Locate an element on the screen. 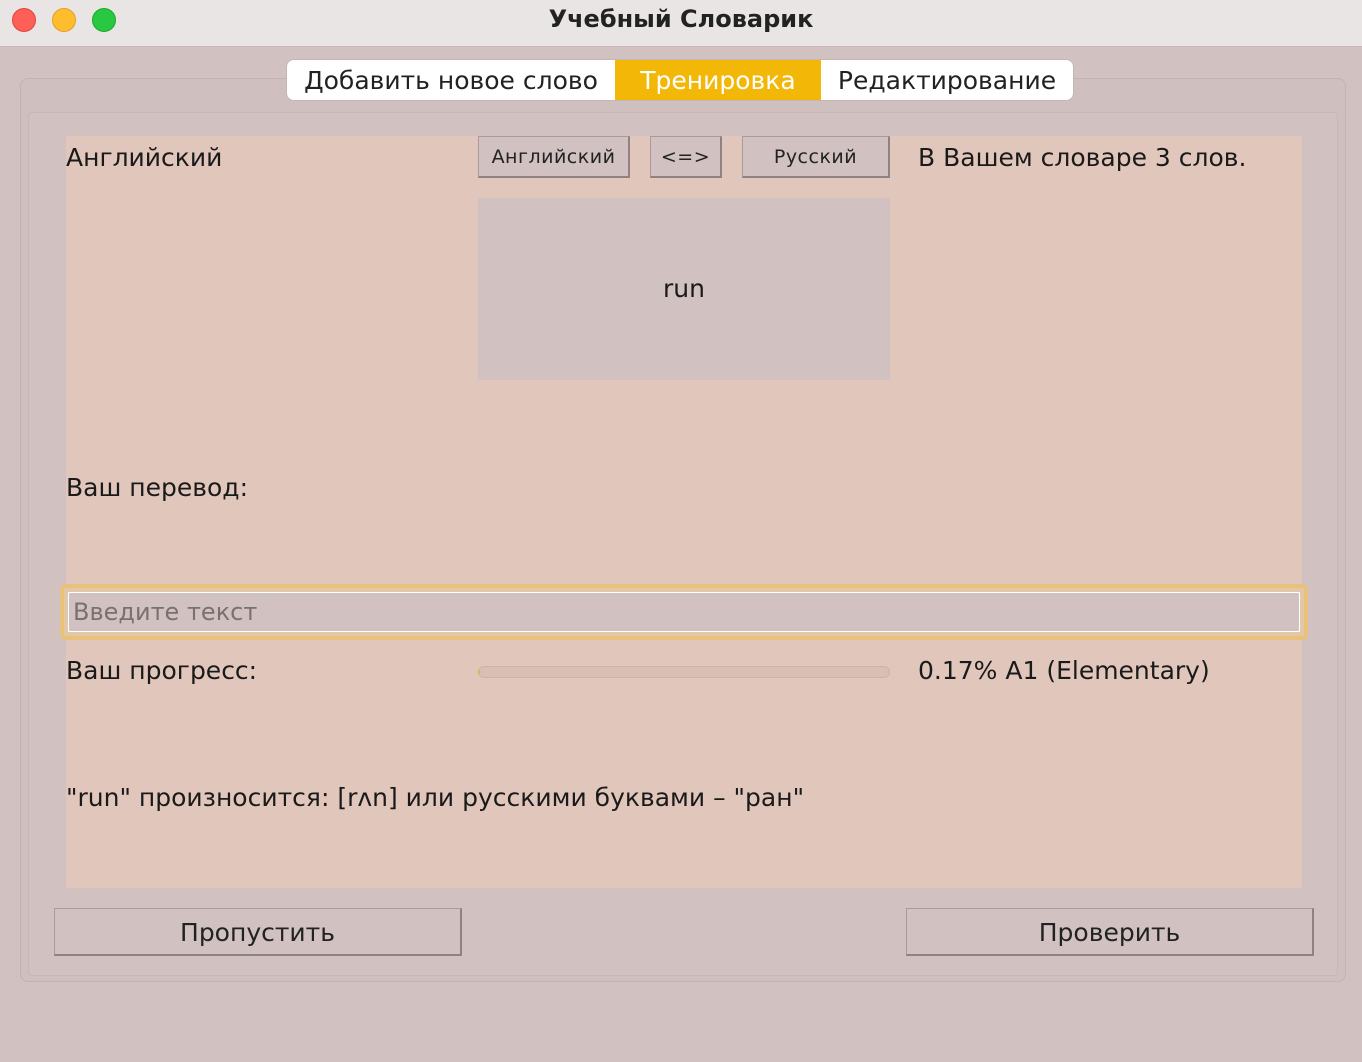  title-bar: Учебный Словарик is located at coordinates (681, 23).